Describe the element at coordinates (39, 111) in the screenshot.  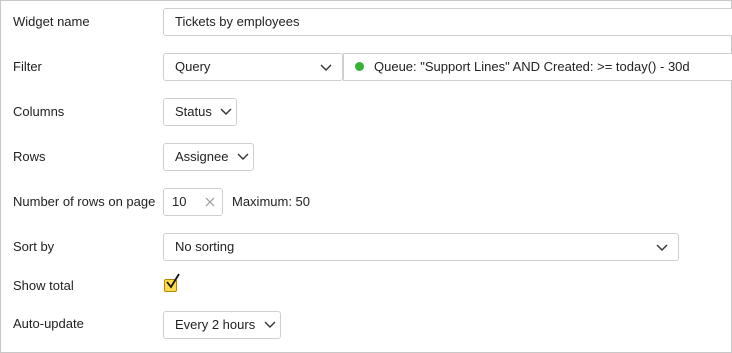
I see `columns-label: Columns` at that location.